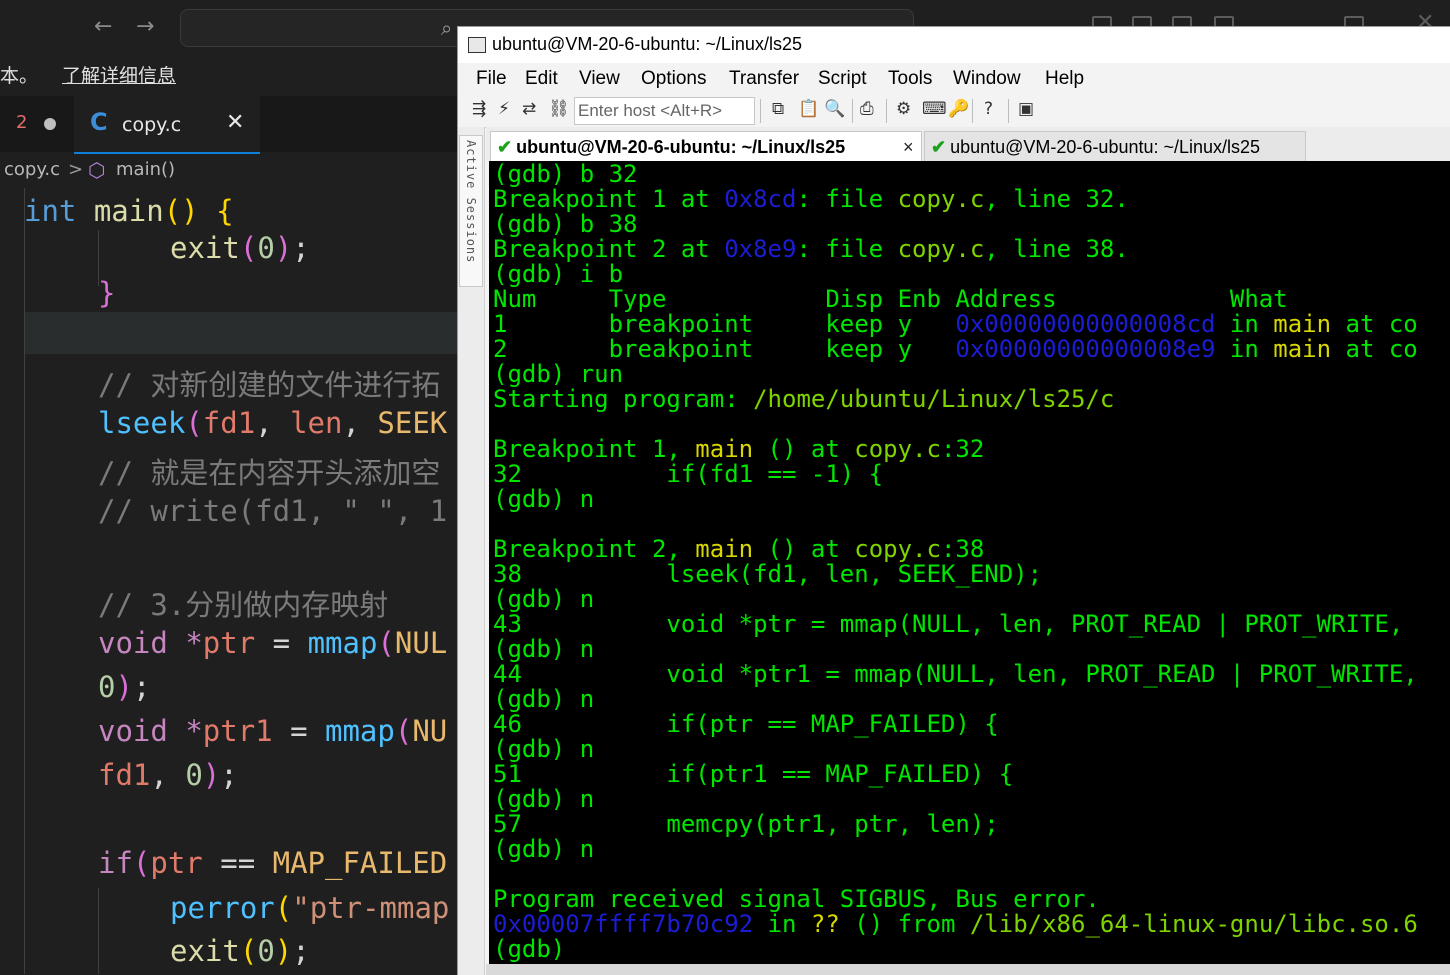  Describe the element at coordinates (504, 109) in the screenshot. I see `quick-connect-icon: ⚡` at that location.